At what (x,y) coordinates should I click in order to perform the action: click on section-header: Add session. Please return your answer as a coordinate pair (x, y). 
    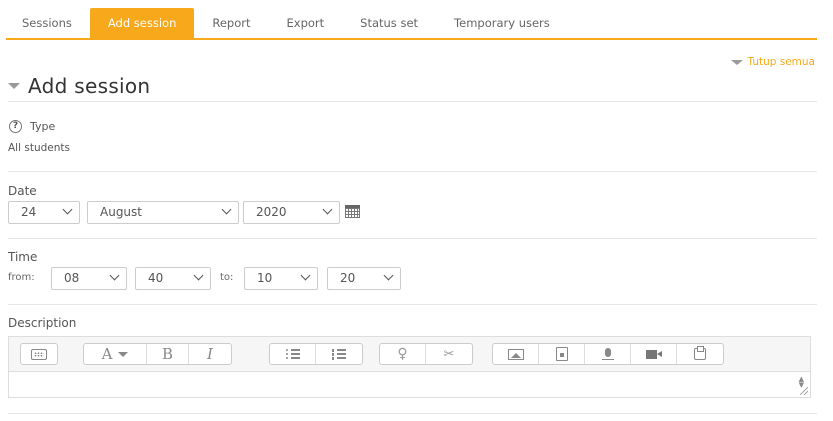
    Looking at the image, I should click on (79, 86).